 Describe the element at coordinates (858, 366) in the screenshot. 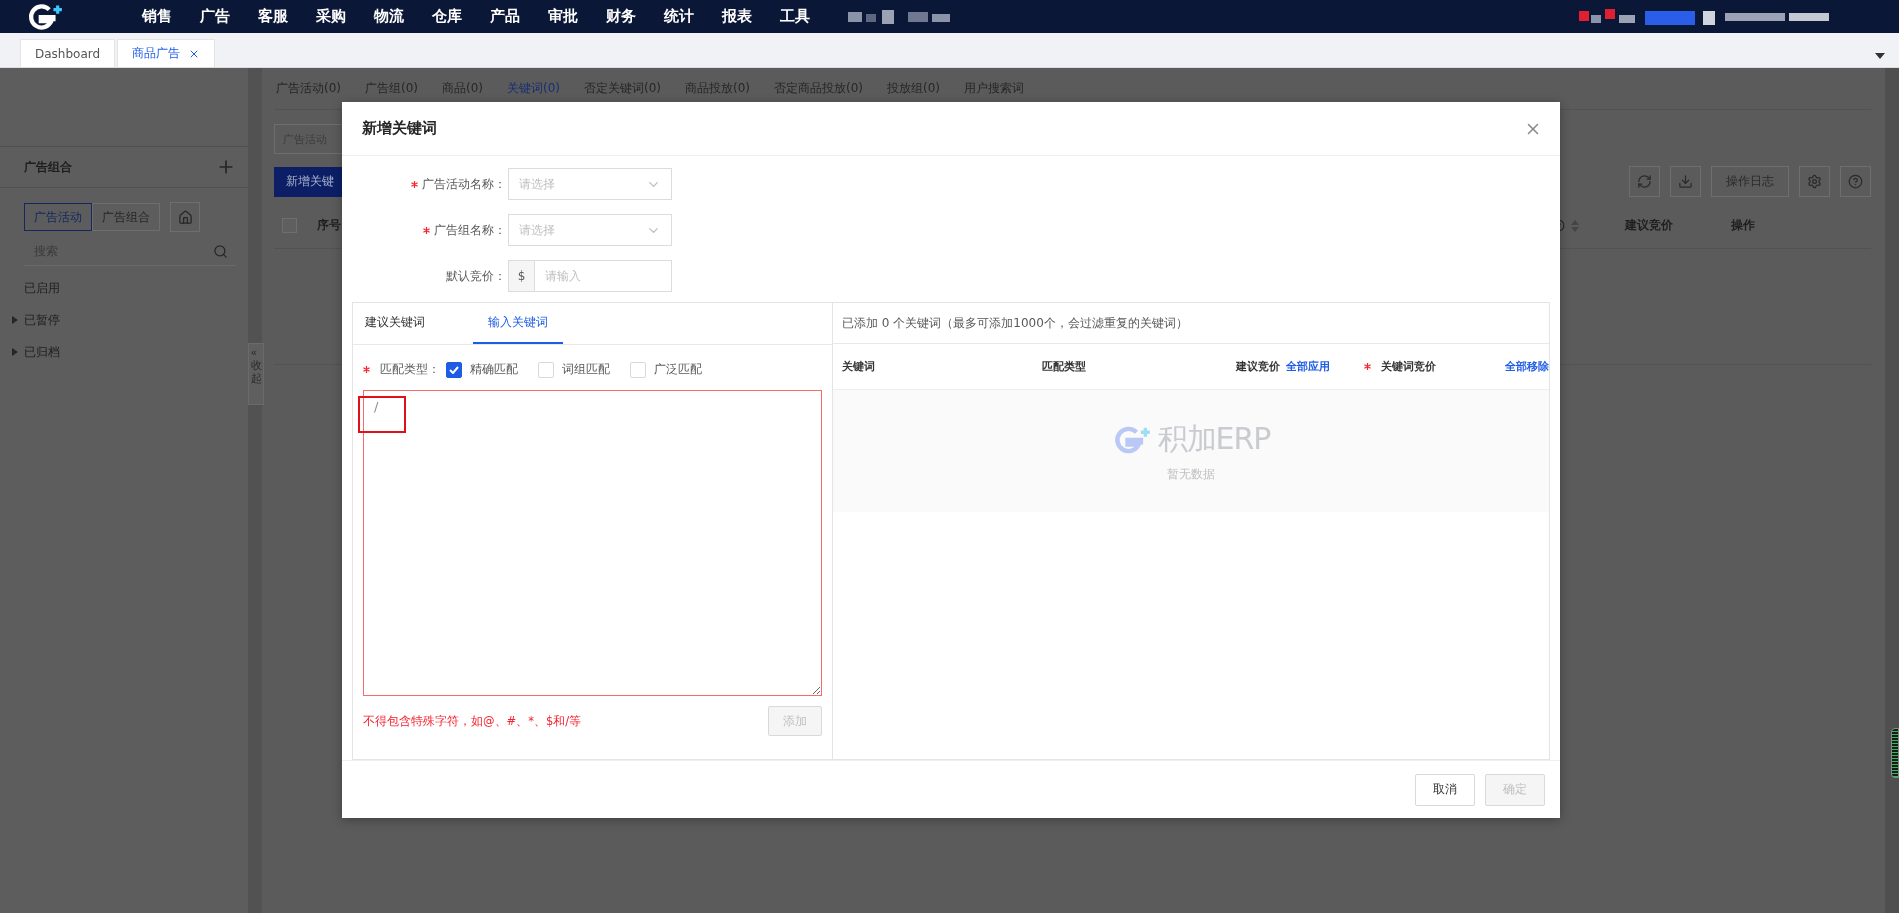

I see `column-header: 关键词` at that location.